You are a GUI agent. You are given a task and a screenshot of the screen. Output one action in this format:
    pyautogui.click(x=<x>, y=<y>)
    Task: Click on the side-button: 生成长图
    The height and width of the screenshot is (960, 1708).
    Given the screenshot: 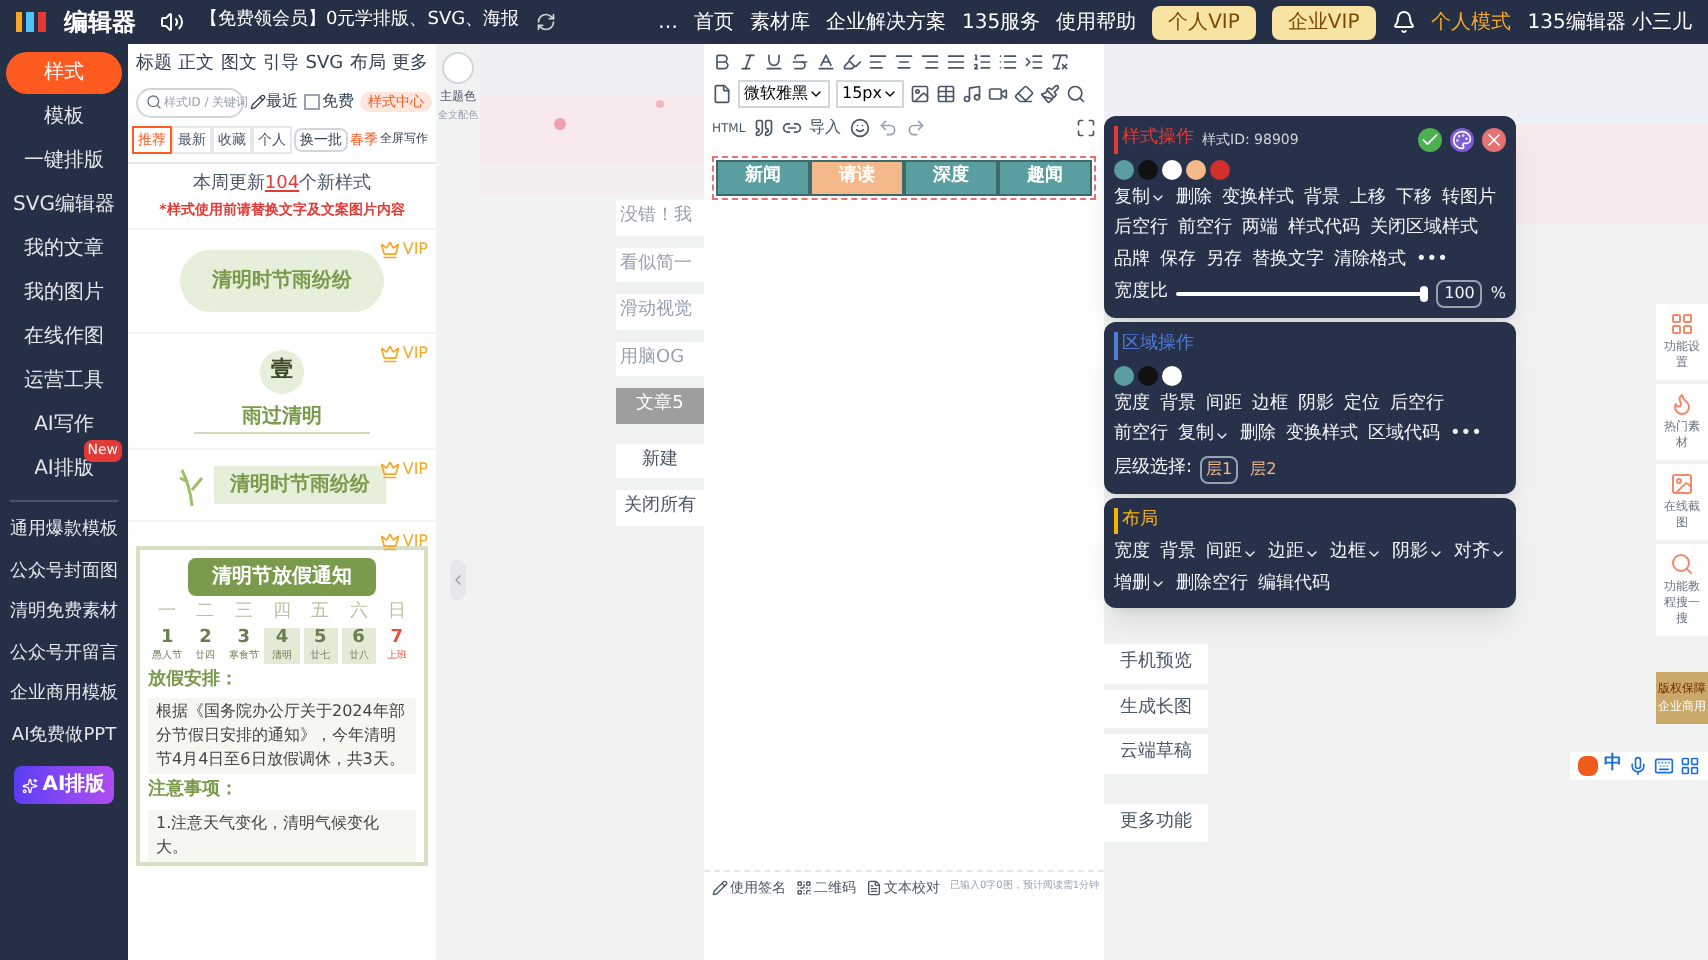 What is the action you would take?
    pyautogui.click(x=1156, y=708)
    